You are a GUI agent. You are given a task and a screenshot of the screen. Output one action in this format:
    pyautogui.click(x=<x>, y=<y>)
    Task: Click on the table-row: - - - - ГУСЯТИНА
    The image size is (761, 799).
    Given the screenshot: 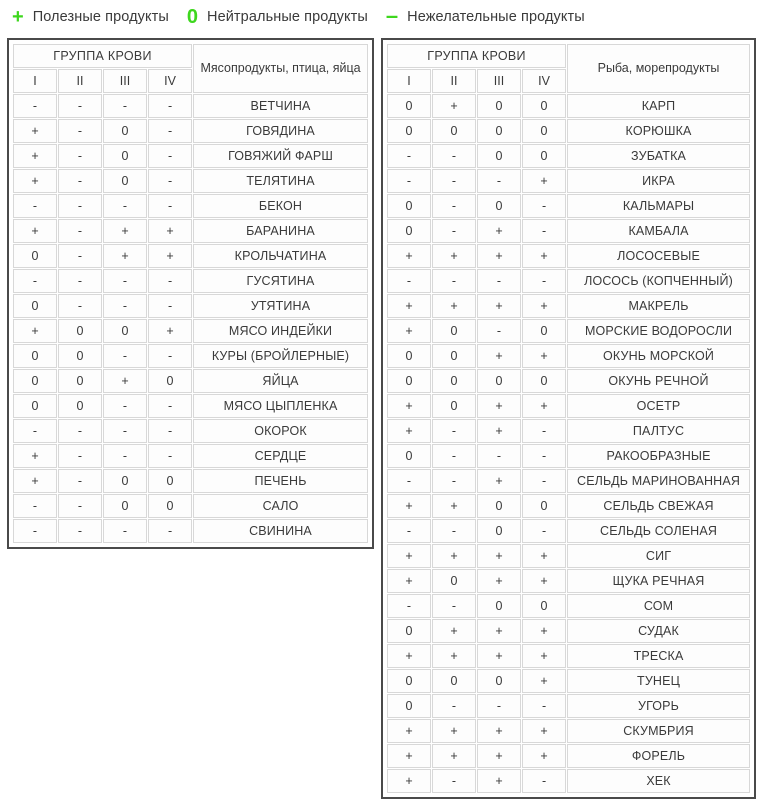 What is the action you would take?
    pyautogui.click(x=190, y=281)
    